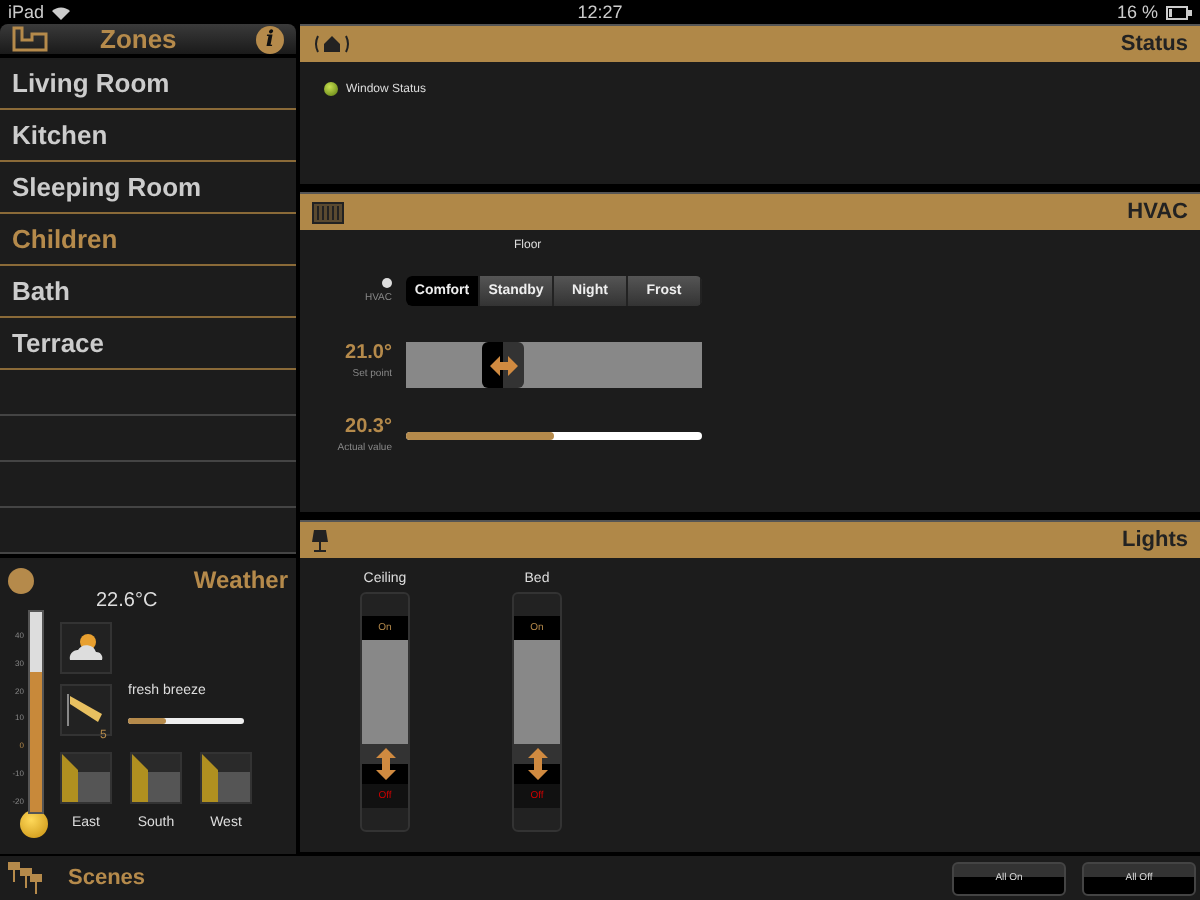 This screenshot has width=1200, height=900. I want to click on zone-item: Bath, so click(148, 292).